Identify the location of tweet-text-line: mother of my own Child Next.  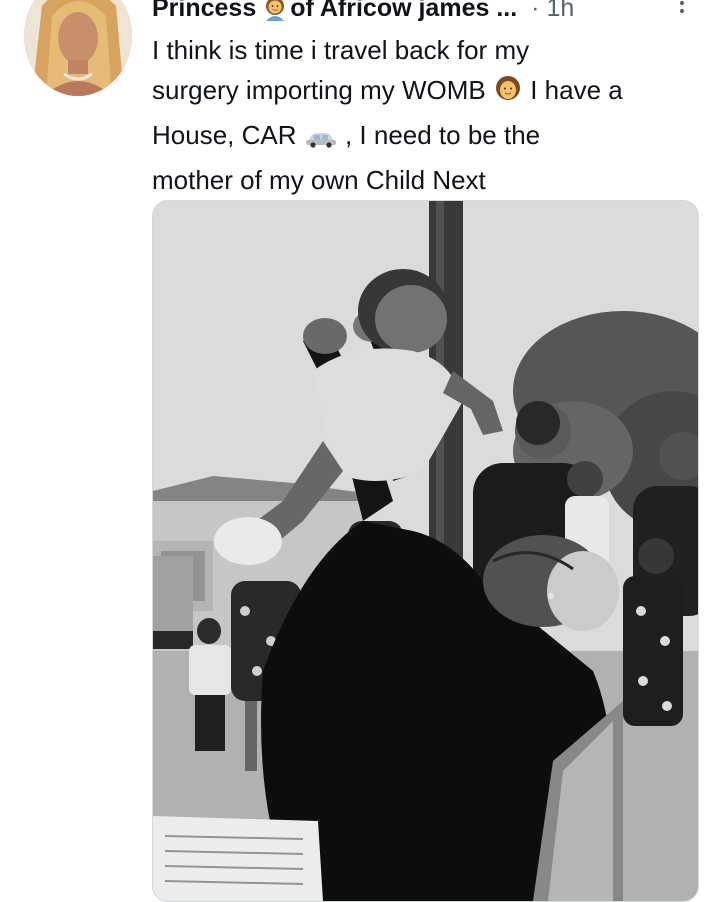
(319, 180).